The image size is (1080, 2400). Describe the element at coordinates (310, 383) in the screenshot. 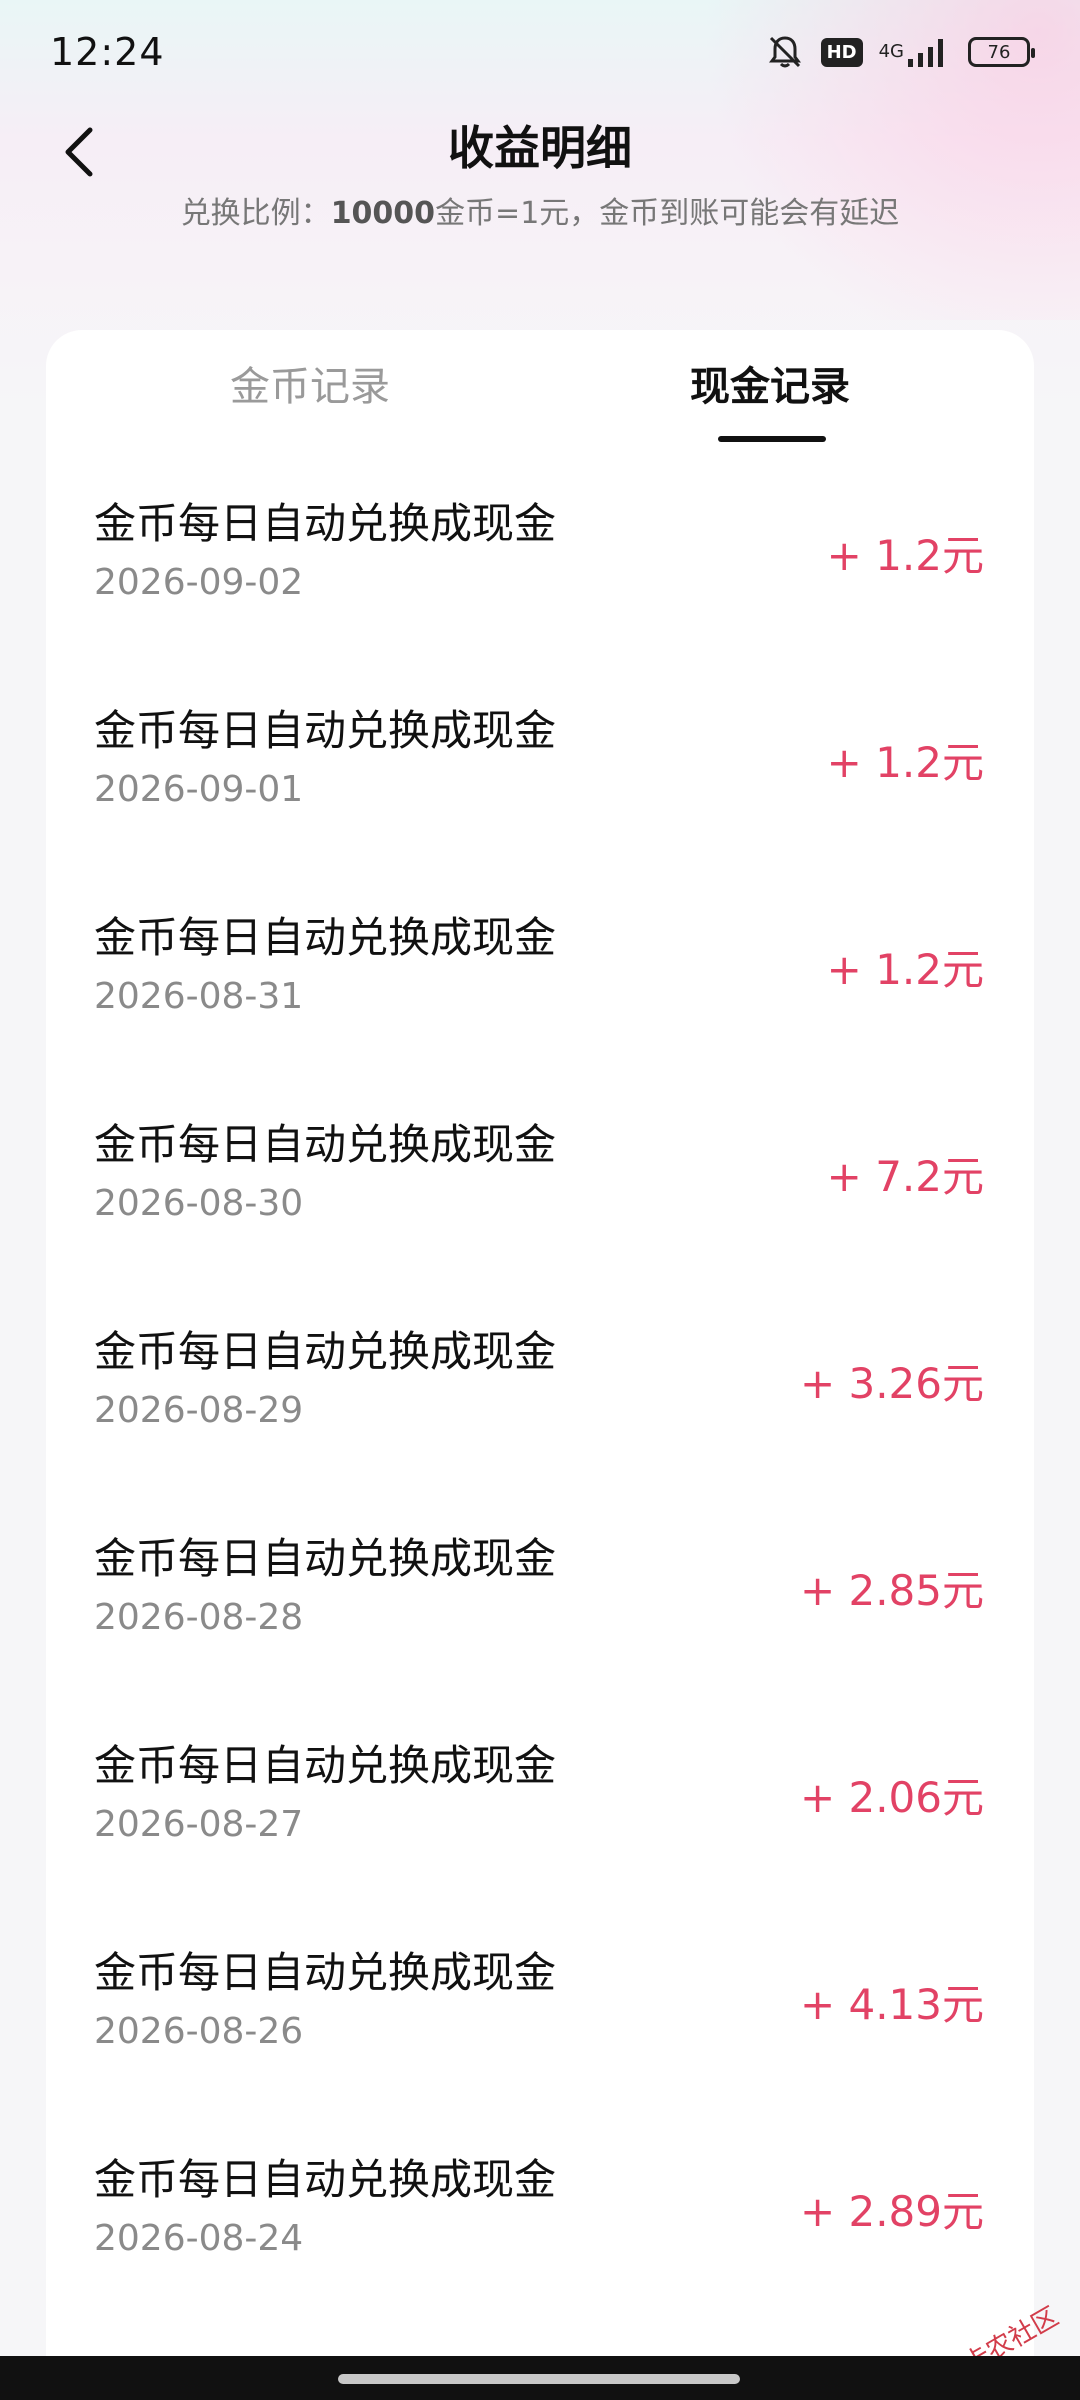

I see `tab-coin-records: 金币记录` at that location.